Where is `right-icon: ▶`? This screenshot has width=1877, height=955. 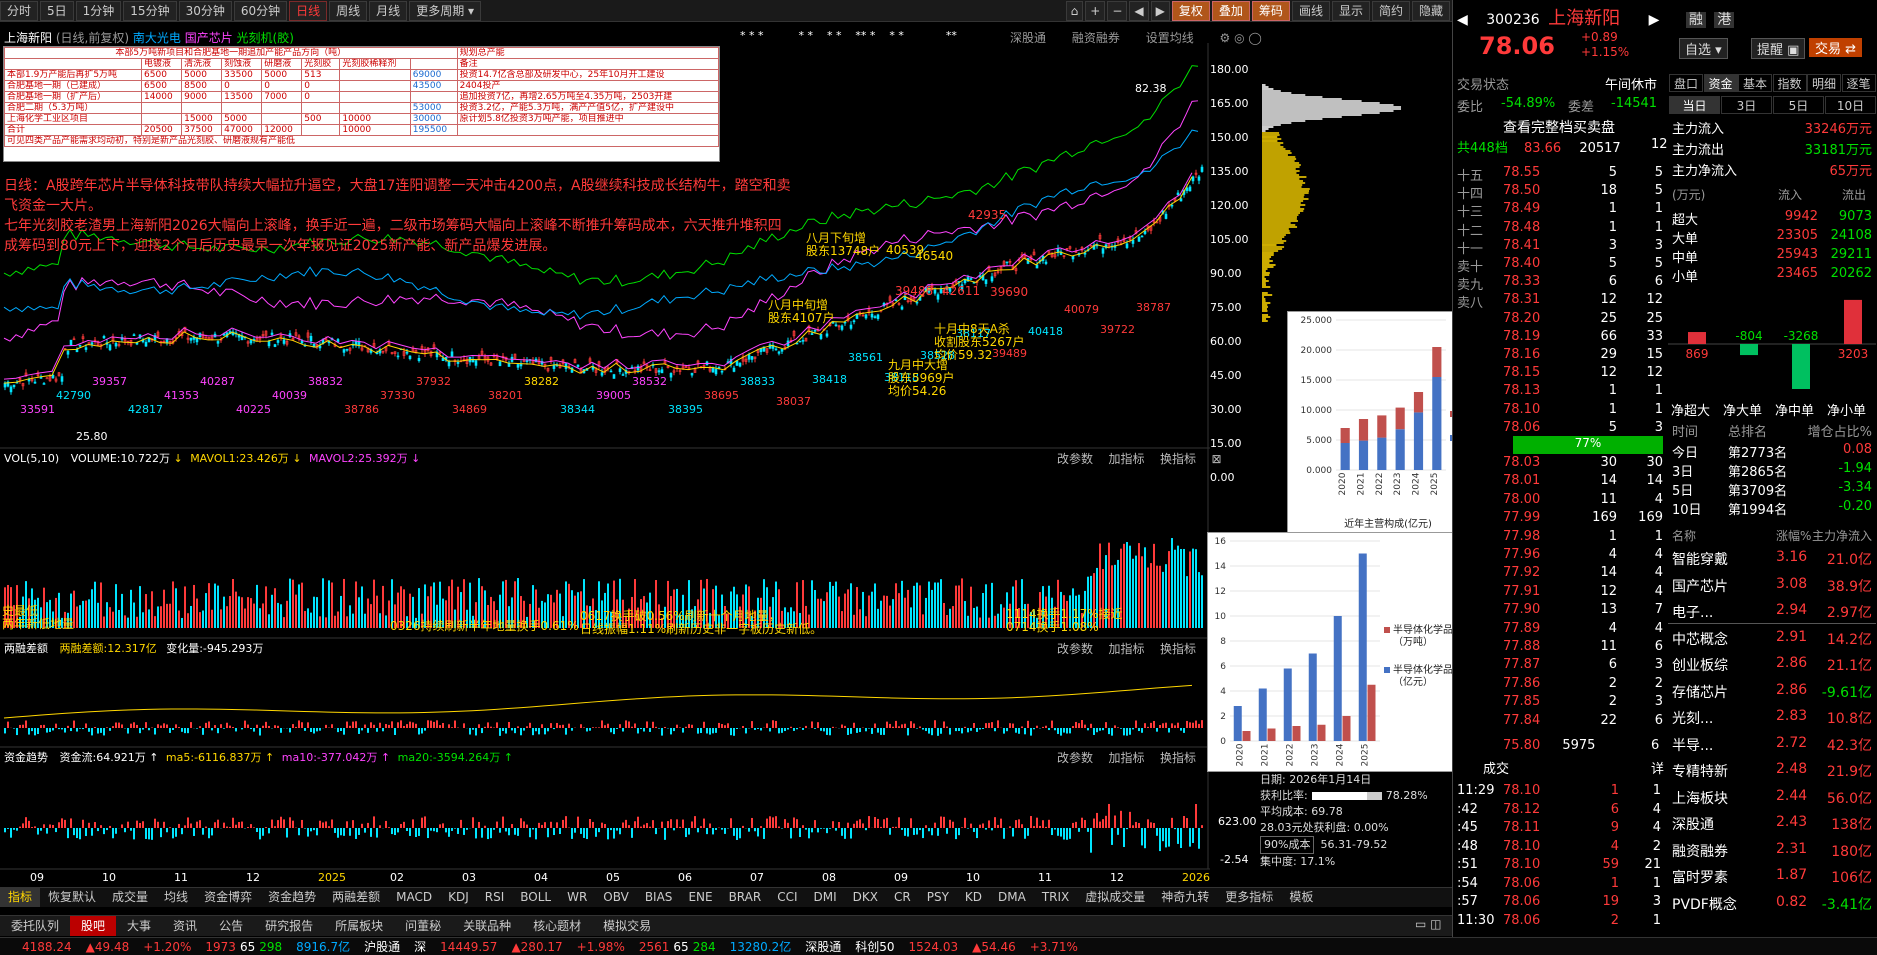 right-icon: ▶ is located at coordinates (1160, 10).